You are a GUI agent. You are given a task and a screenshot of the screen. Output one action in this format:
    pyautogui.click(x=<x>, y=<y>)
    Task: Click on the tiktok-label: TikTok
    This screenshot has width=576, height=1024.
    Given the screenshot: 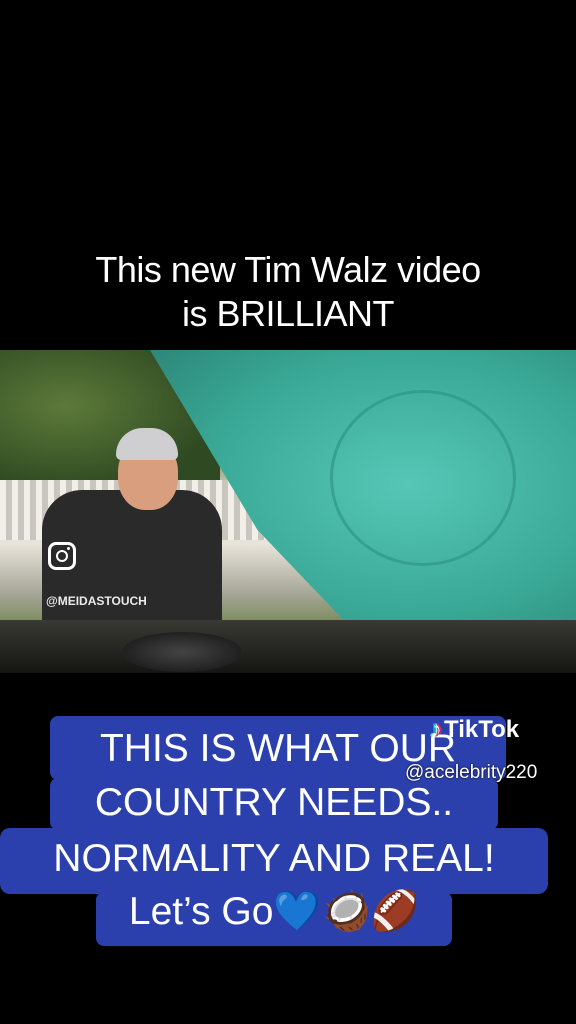 What is the action you would take?
    pyautogui.click(x=482, y=729)
    